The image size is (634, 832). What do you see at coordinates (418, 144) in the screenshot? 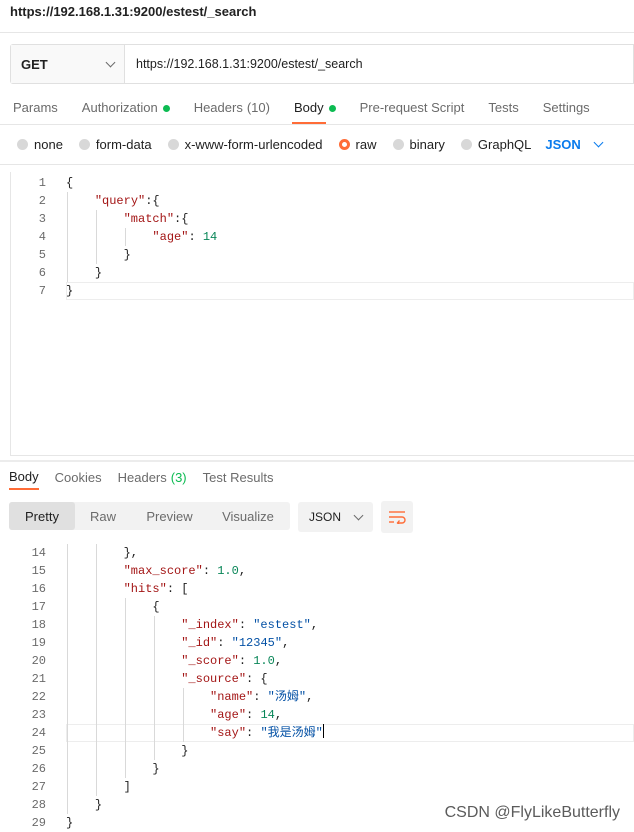
I see `radio-binary: binary` at bounding box center [418, 144].